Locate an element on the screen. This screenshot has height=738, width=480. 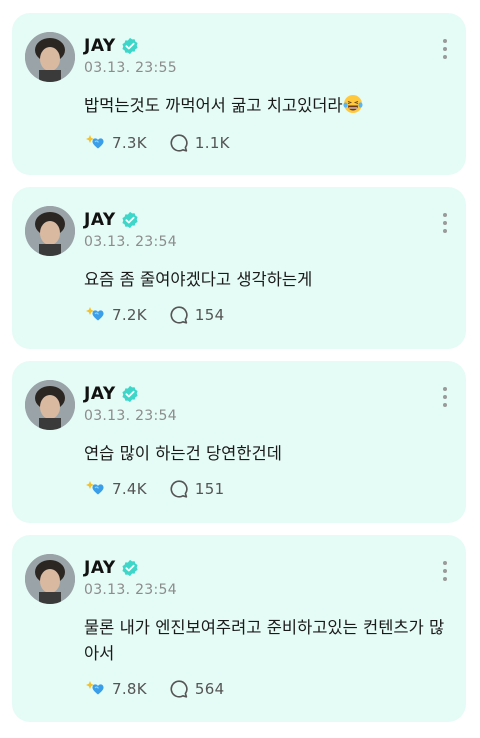
like-button: 7.2K is located at coordinates (115, 315).